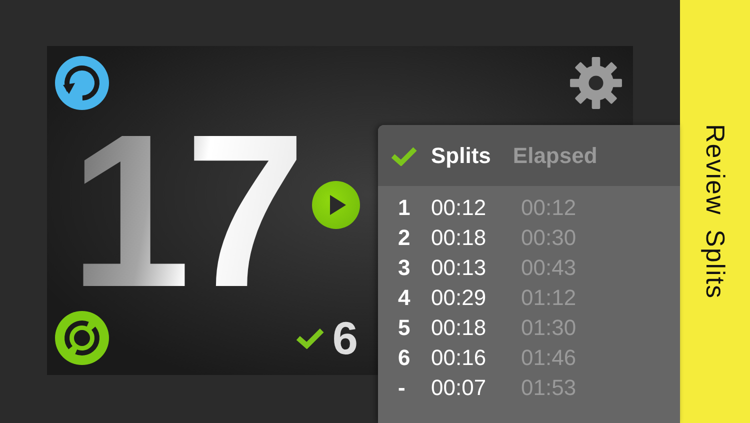 The height and width of the screenshot is (423, 750). What do you see at coordinates (405, 208) in the screenshot?
I see `split-number: 1` at bounding box center [405, 208].